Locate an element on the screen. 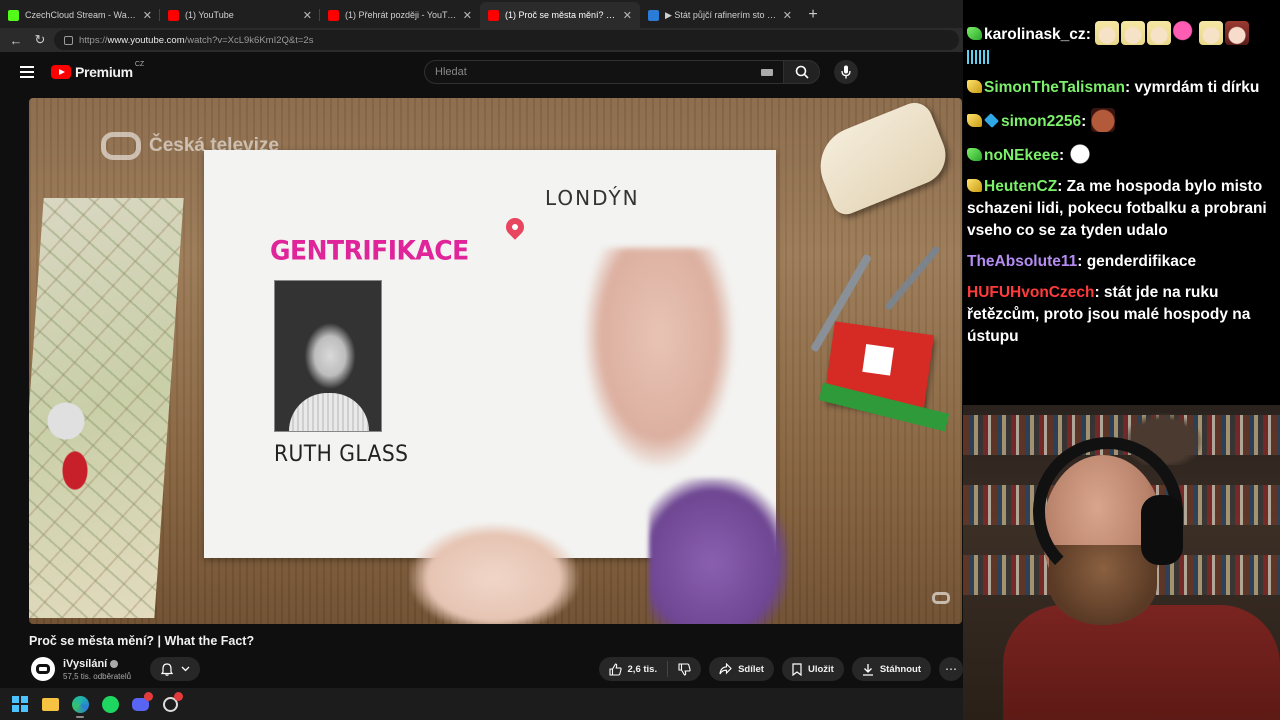 This screenshot has height=720, width=1280. browser-tab-czechcloud: CzechCloud Stream - Watch Live o ✕ is located at coordinates (80, 15).